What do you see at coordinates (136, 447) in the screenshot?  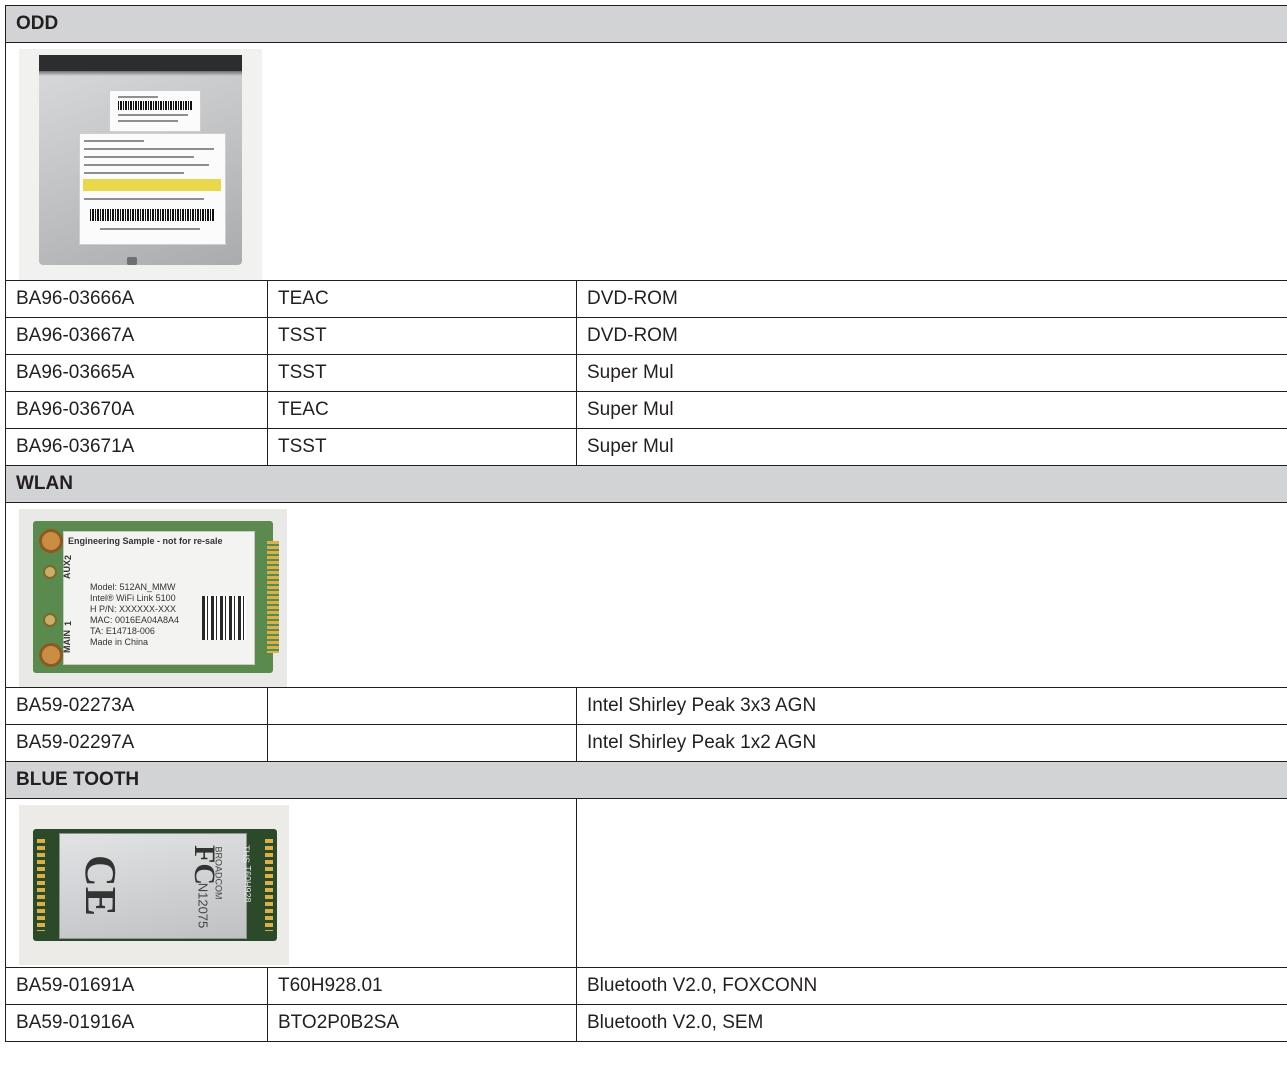 I see `part-number: BA96-03671A` at bounding box center [136, 447].